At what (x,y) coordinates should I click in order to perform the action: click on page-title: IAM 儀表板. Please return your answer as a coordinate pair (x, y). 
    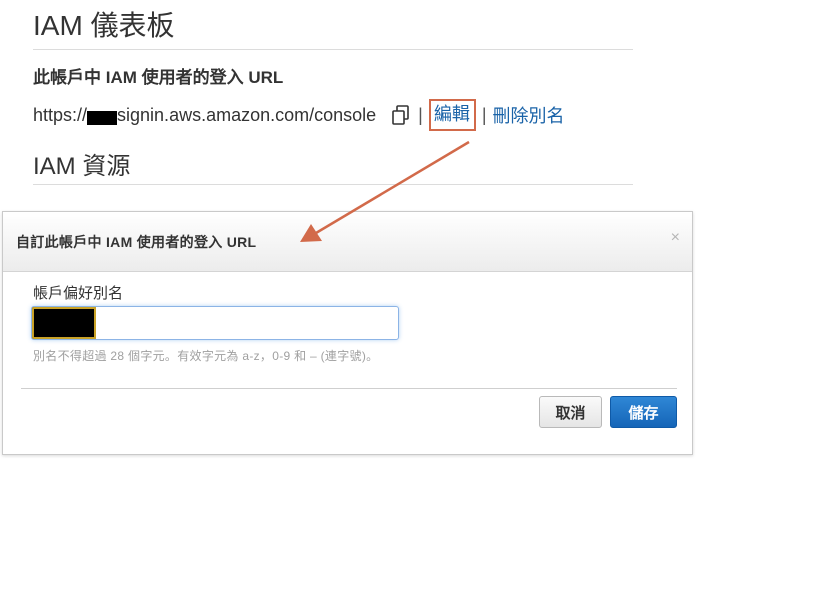
    Looking at the image, I should click on (104, 25).